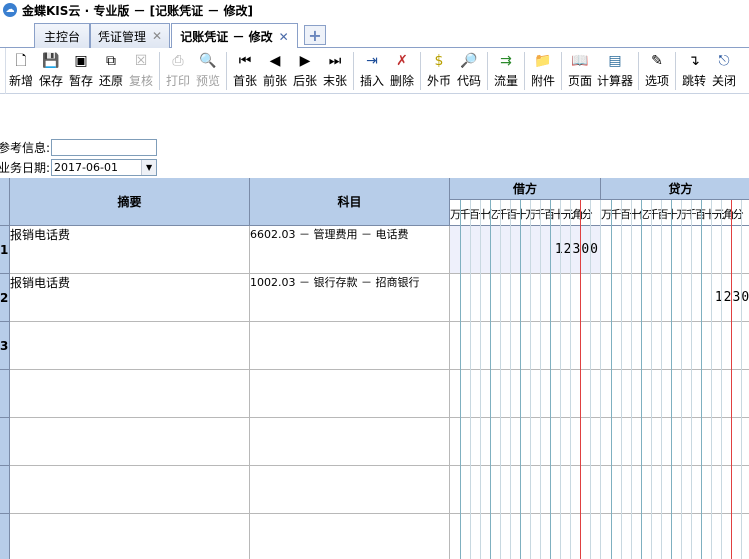 The height and width of the screenshot is (559, 749). What do you see at coordinates (675, 298) in the screenshot?
I see `credit-amount-cell: 12300` at bounding box center [675, 298].